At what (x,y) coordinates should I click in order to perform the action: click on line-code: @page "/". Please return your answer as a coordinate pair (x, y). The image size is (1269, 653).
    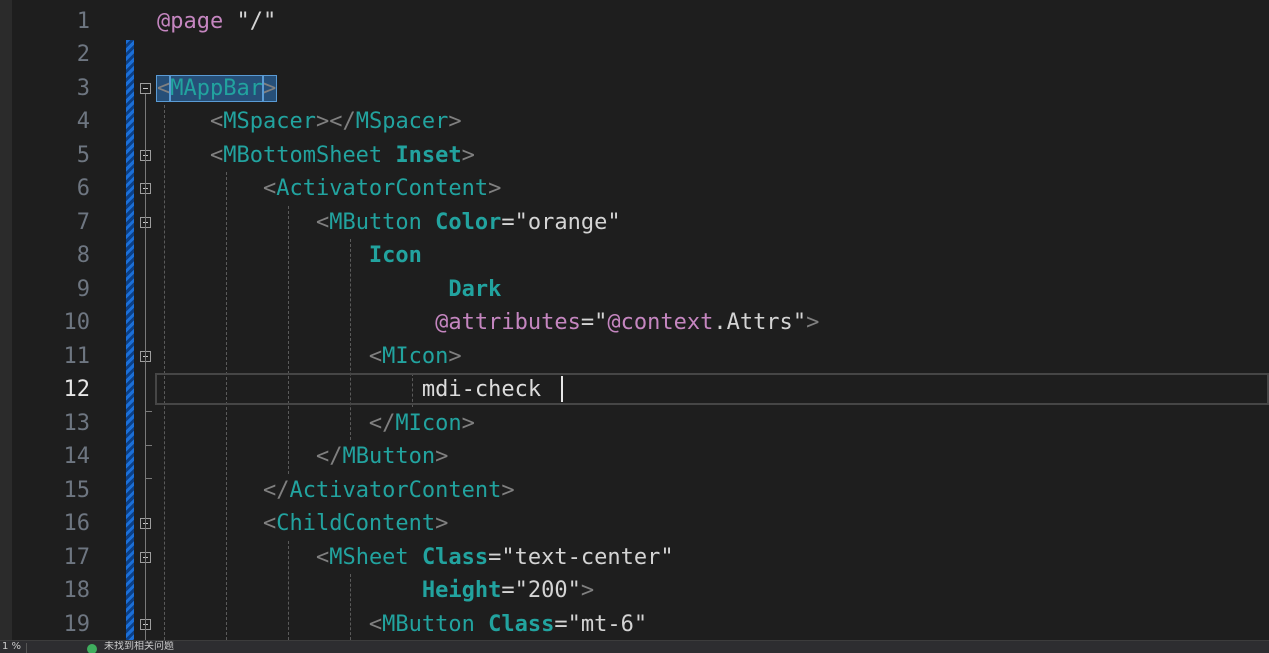
    Looking at the image, I should click on (216, 22).